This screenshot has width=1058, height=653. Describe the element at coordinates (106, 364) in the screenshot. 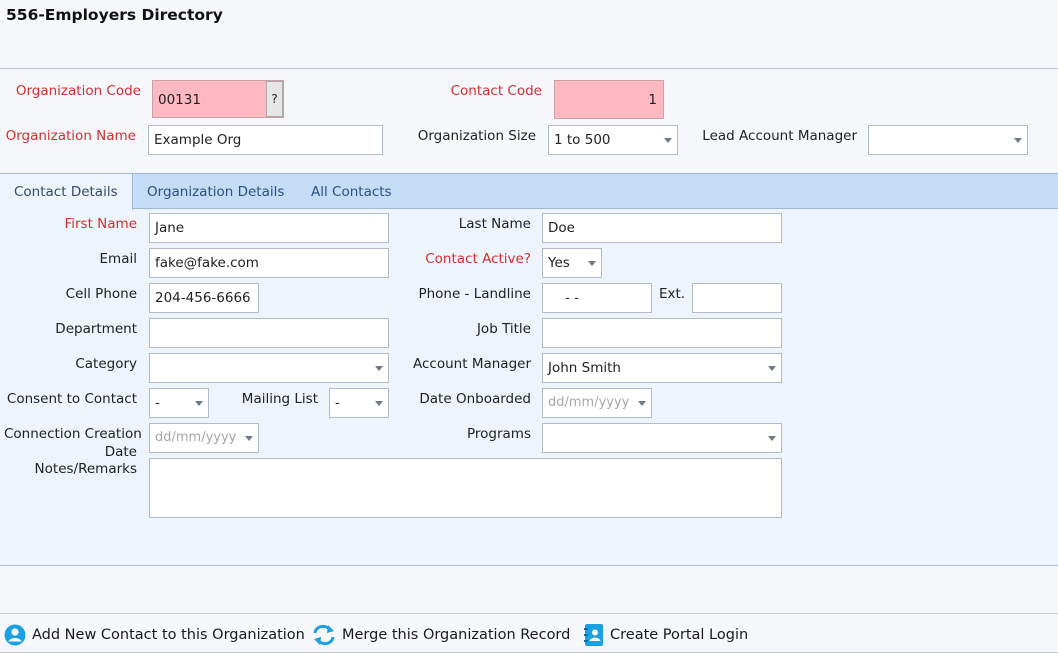

I see `category-label: Category` at that location.